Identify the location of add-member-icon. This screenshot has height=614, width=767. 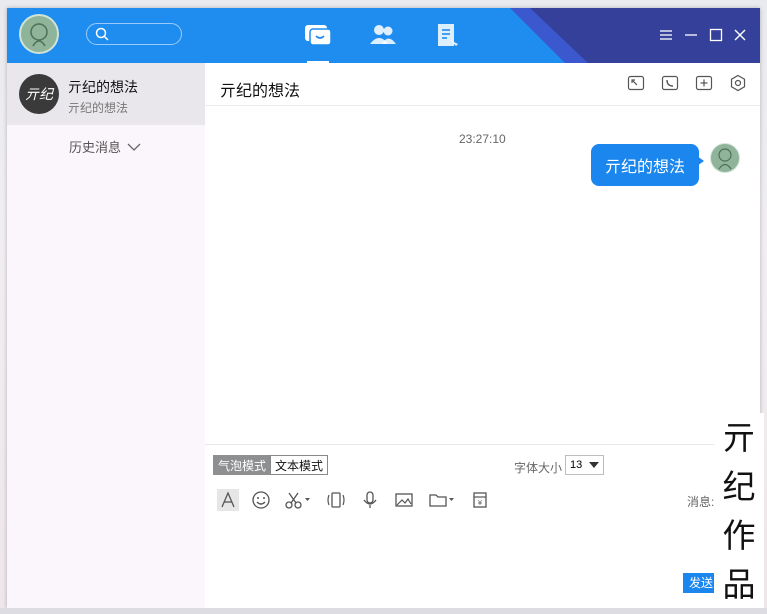
(704, 83).